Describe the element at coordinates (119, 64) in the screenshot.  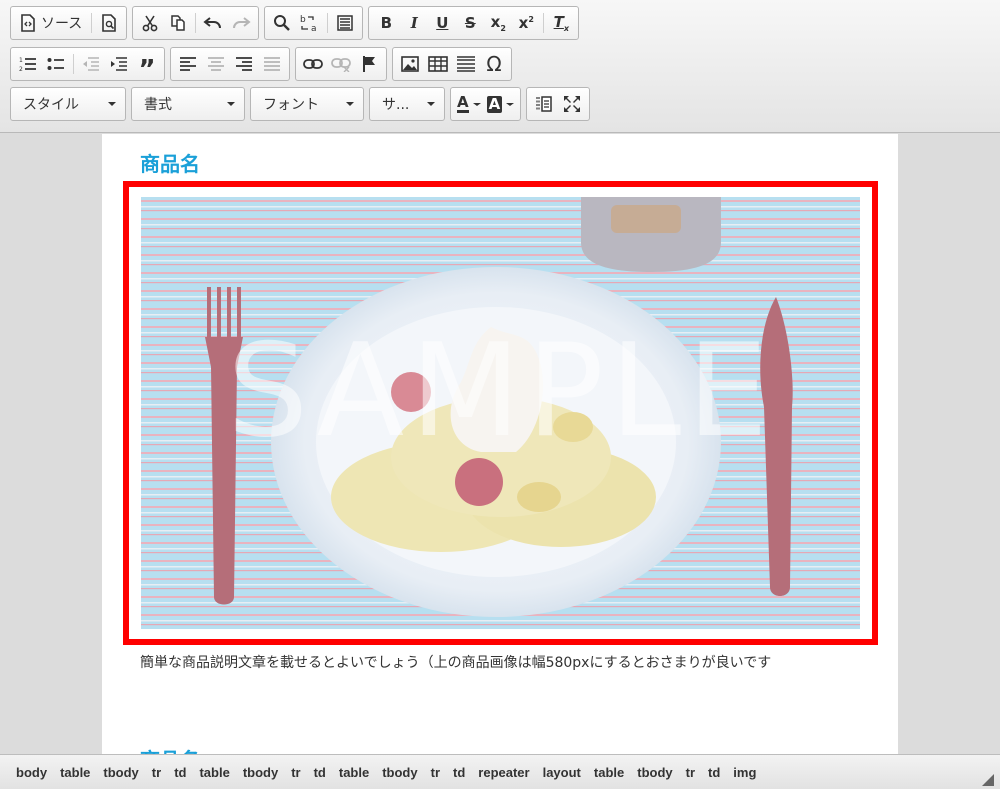
I see `indent-button` at that location.